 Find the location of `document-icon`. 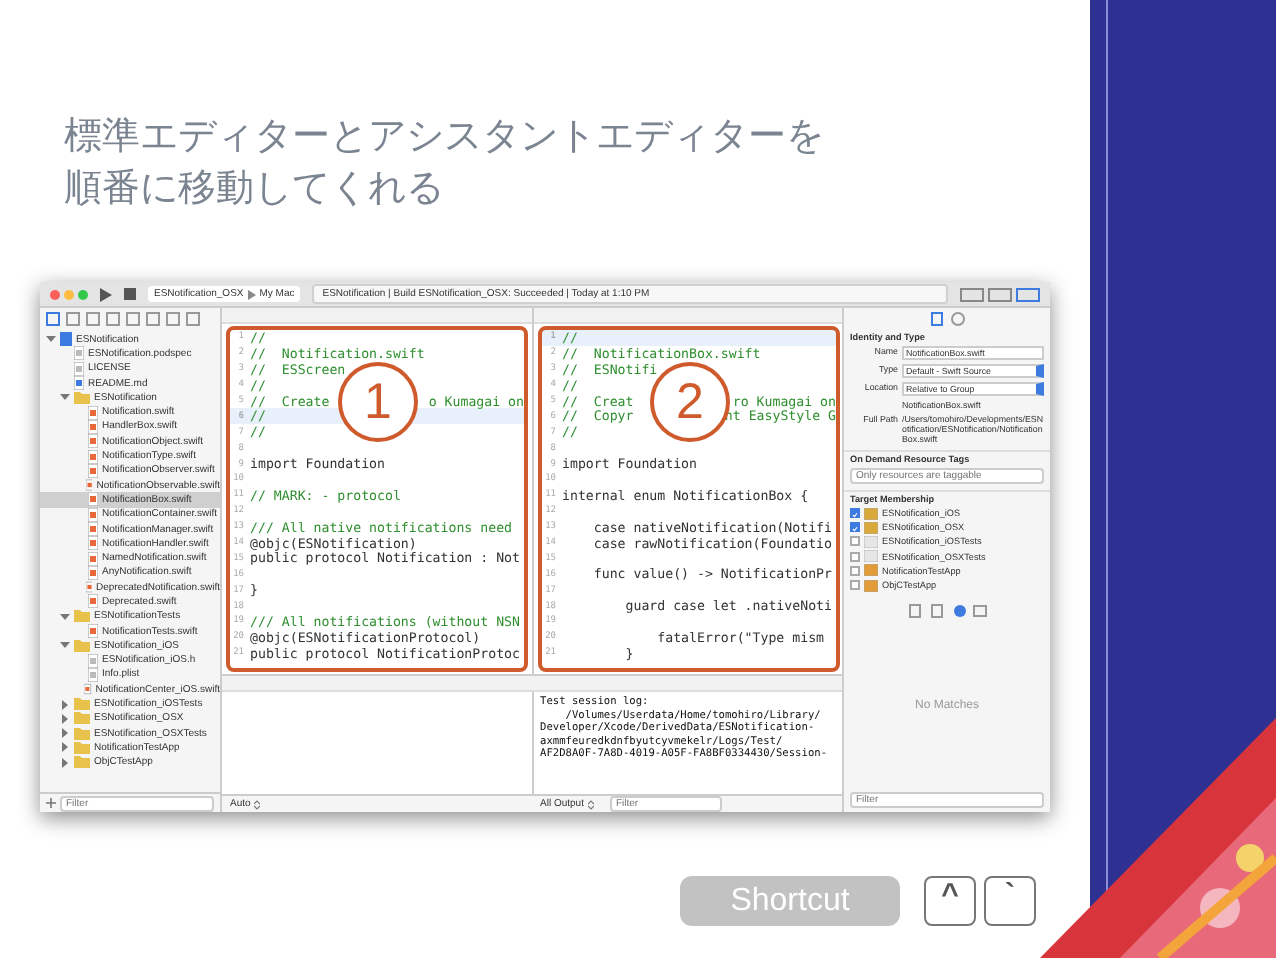

document-icon is located at coordinates (66, 339).